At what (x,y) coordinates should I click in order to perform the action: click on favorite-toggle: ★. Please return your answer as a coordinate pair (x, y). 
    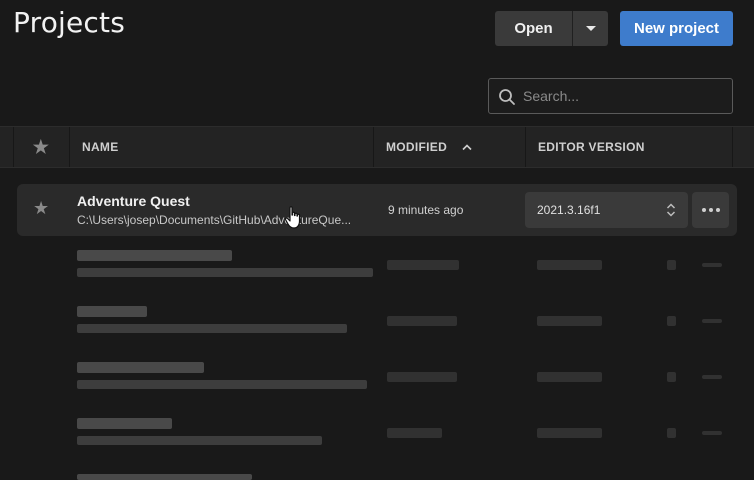
    Looking at the image, I should click on (41, 209).